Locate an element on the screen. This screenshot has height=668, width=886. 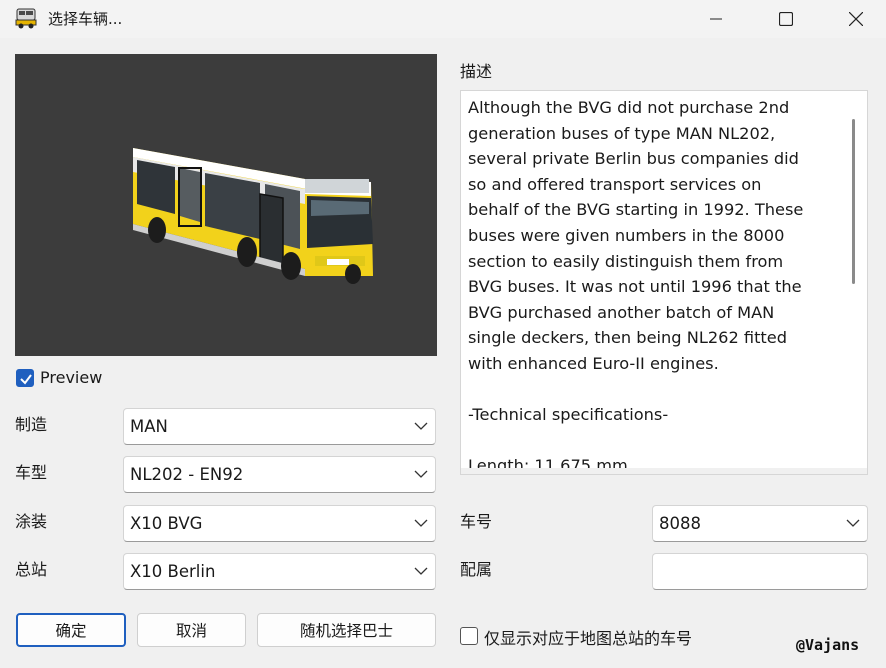
preview-checkbox-label: Preview is located at coordinates (71, 377).